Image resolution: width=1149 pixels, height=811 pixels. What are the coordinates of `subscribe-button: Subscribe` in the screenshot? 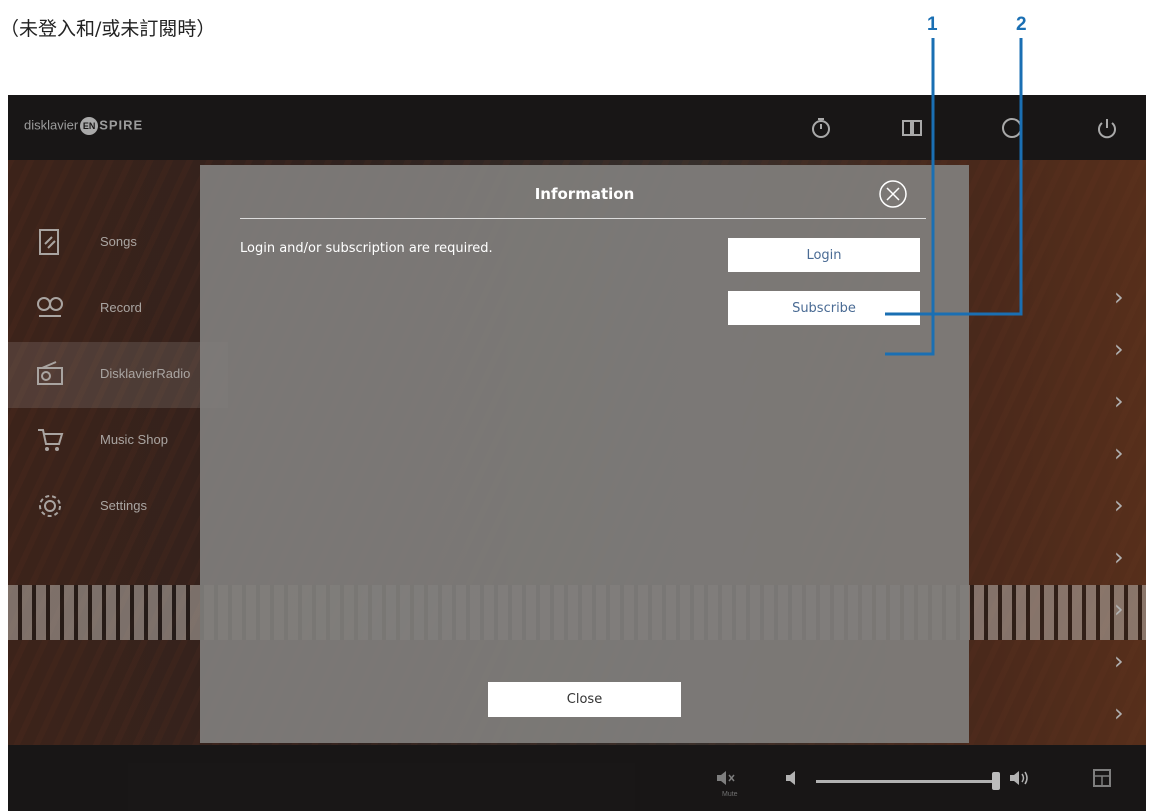 It's located at (824, 308).